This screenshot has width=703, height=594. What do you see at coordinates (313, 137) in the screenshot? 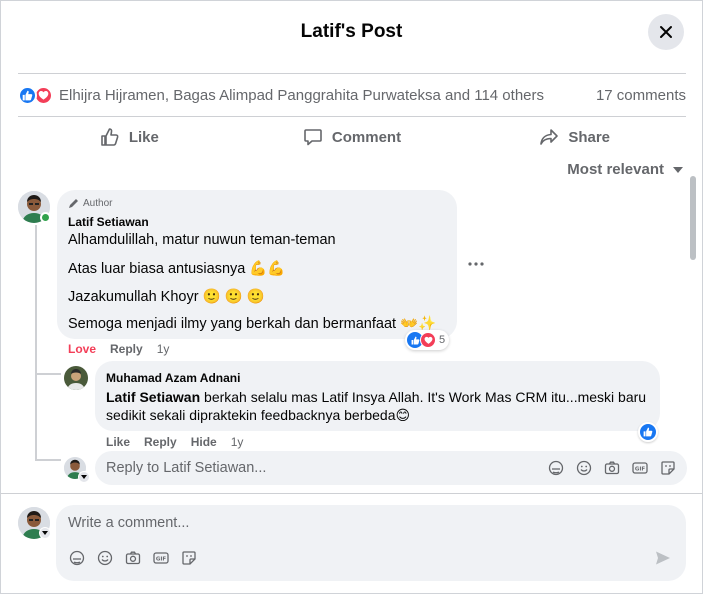
I see `comment-icon` at bounding box center [313, 137].